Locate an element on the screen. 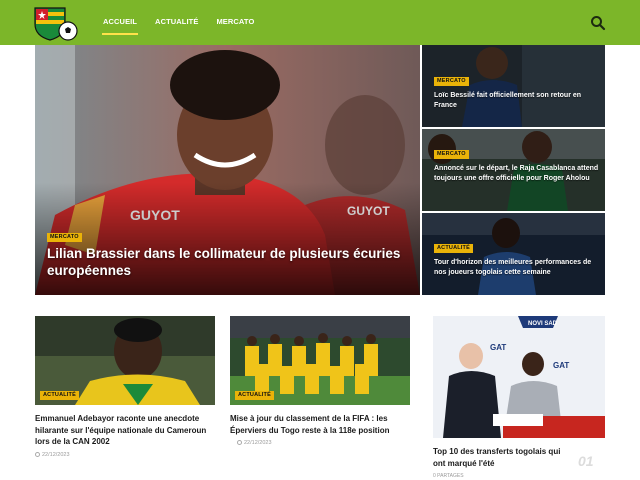 Image resolution: width=640 pixels, height=480 pixels. site-header: ACCUEIL ACTUALITÉ MERCATO is located at coordinates (320, 22).